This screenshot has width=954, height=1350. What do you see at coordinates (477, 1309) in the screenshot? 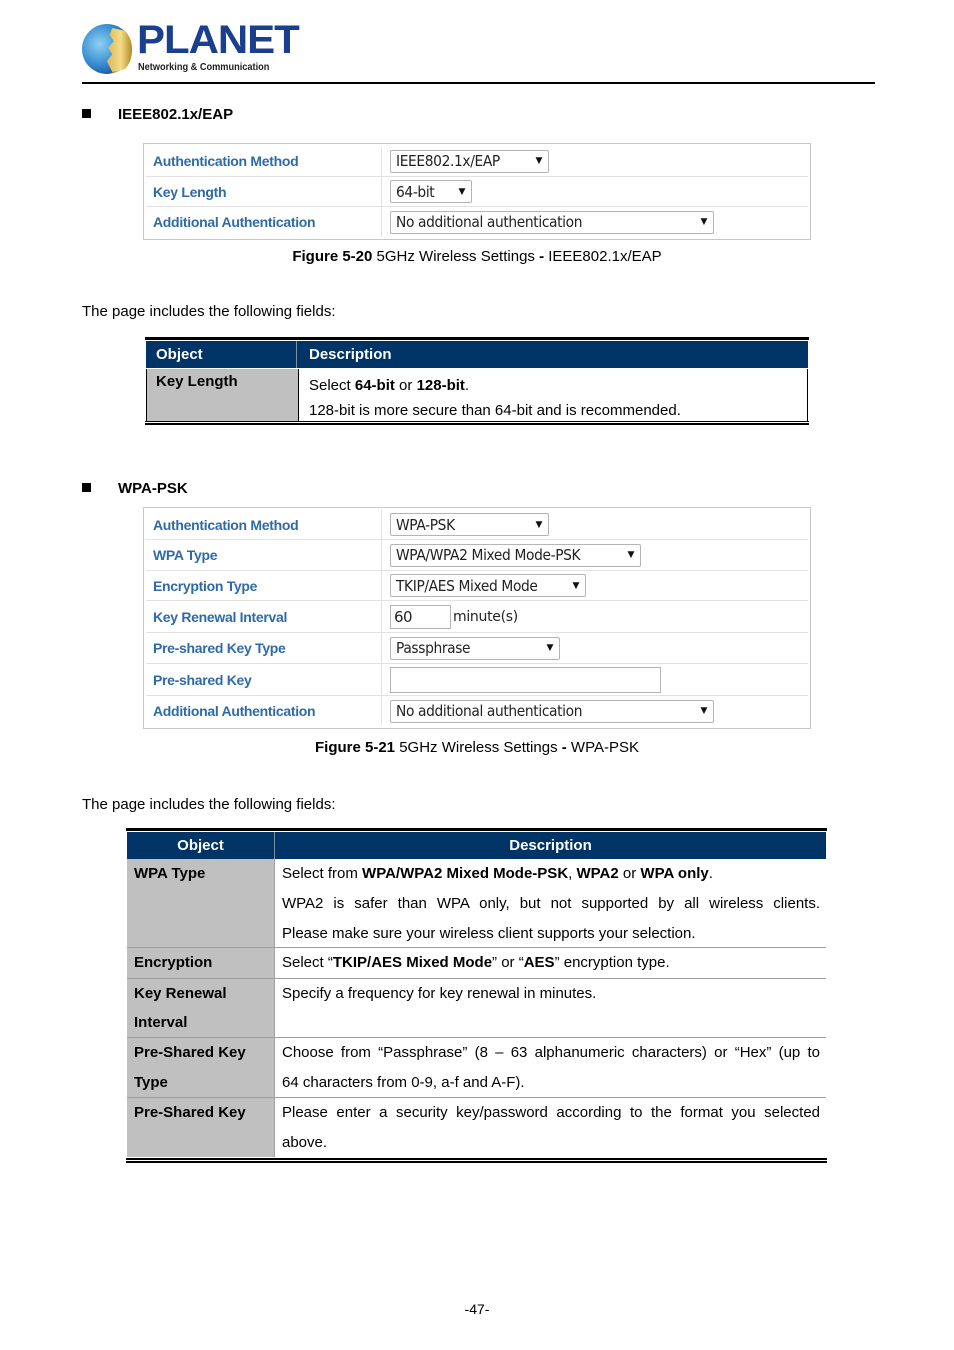
I see `page-number: -47-` at bounding box center [477, 1309].